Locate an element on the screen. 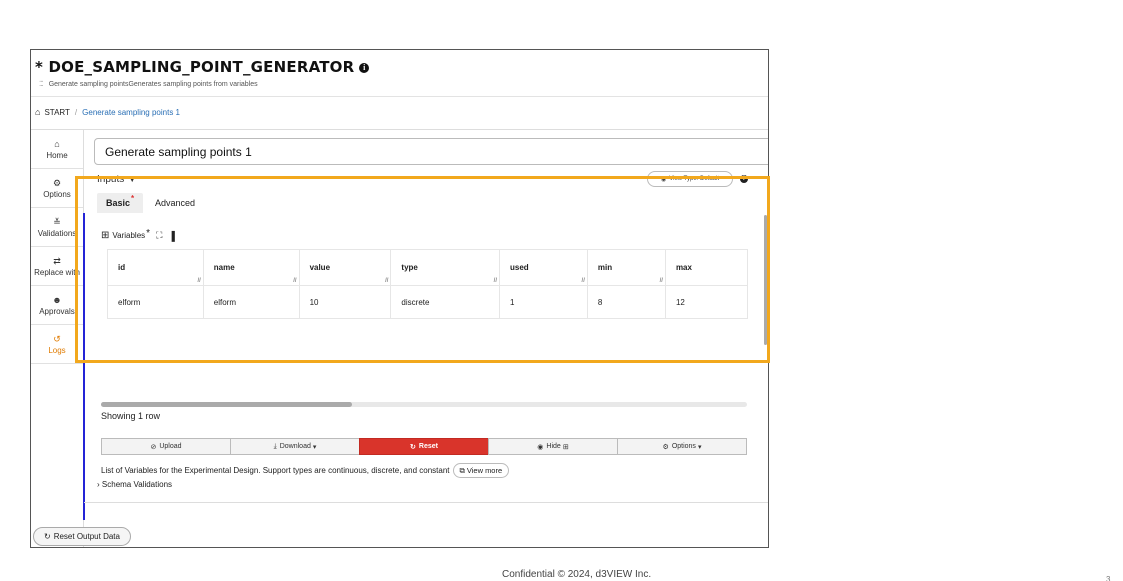 Image resolution: width=1123 pixels, height=581 pixels. upload-label: Upload is located at coordinates (170, 446).